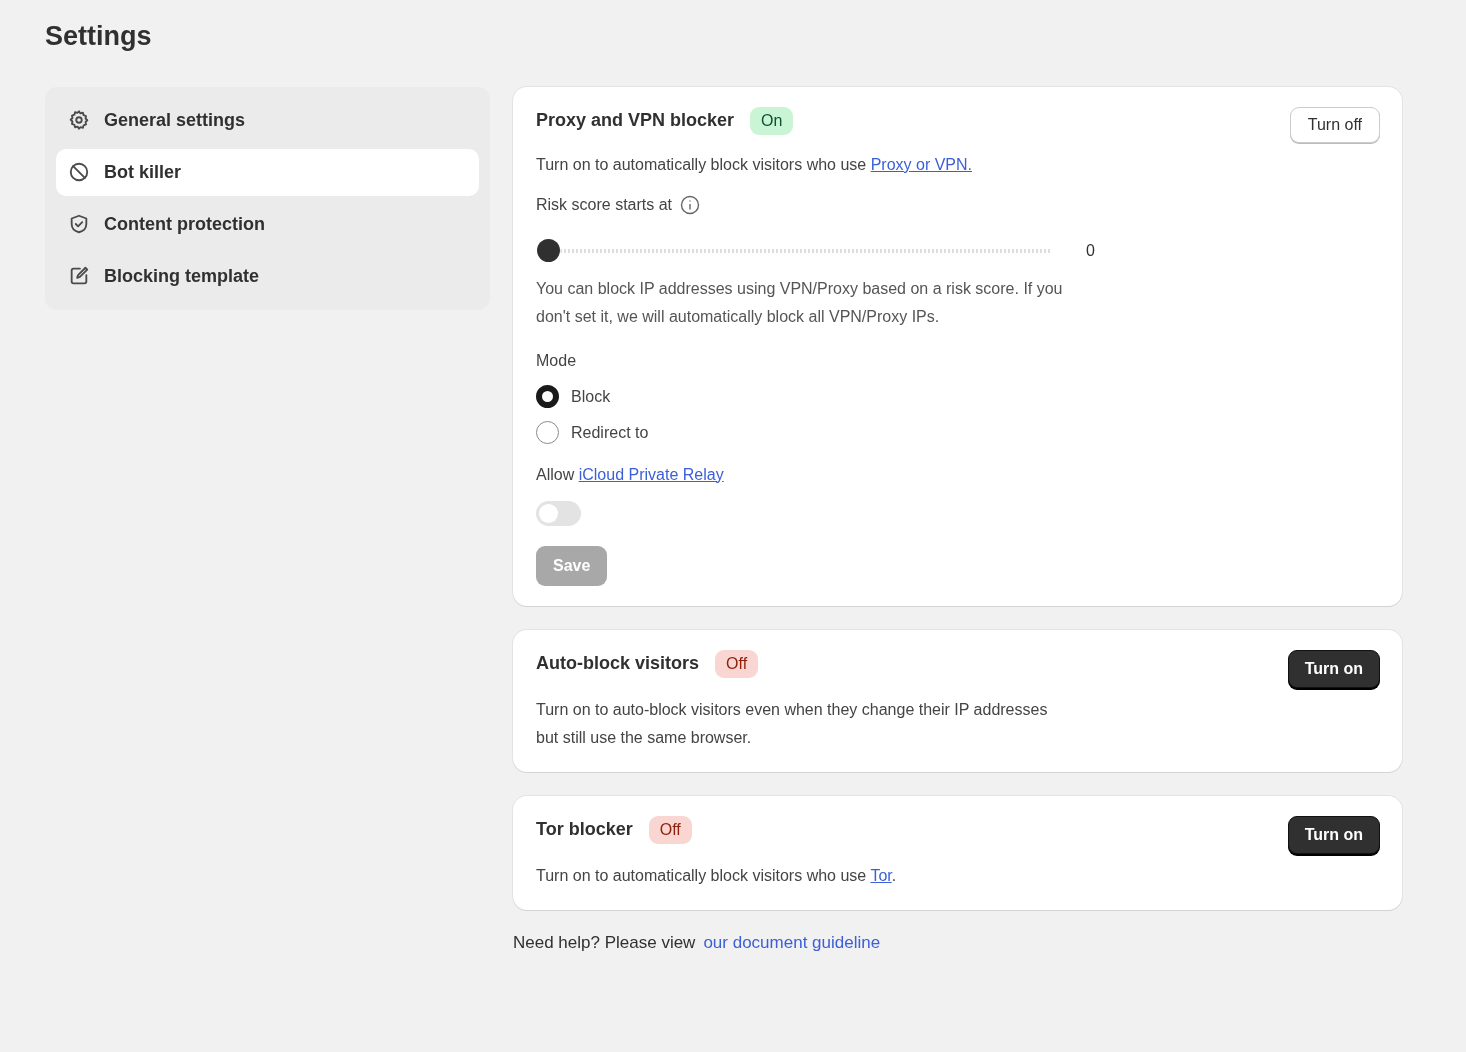 The image size is (1466, 1052). What do you see at coordinates (1334, 124) in the screenshot?
I see `turn-off-button: Turn off` at bounding box center [1334, 124].